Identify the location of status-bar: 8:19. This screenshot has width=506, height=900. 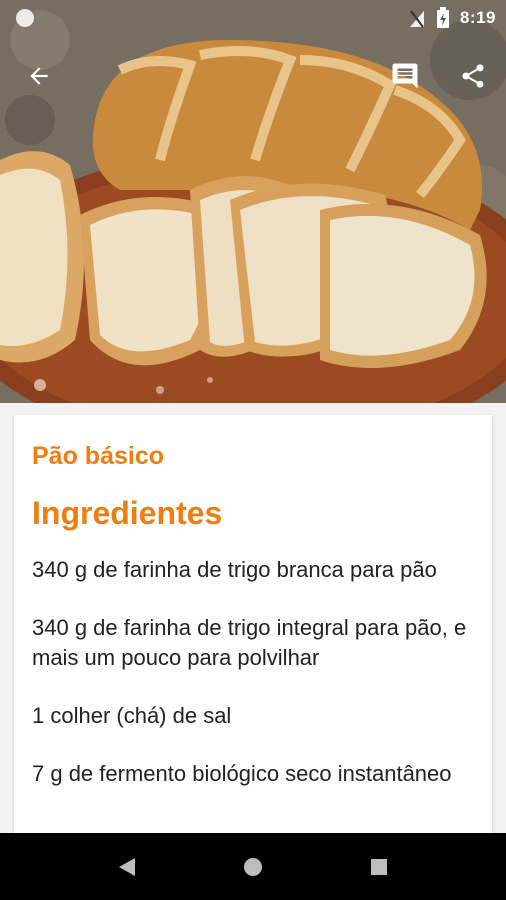
(253, 18).